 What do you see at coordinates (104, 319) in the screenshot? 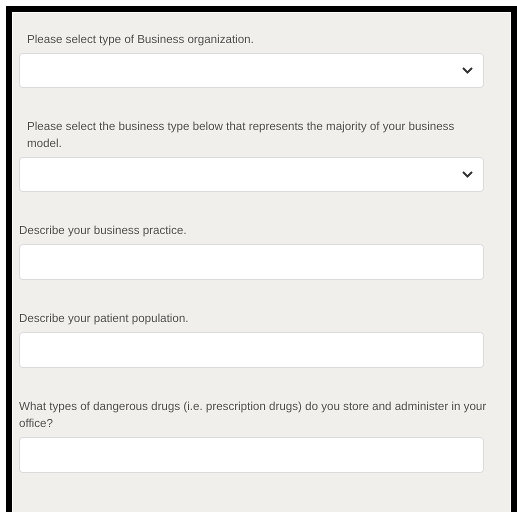
I see `field-label: Describe your patient population.` at bounding box center [104, 319].